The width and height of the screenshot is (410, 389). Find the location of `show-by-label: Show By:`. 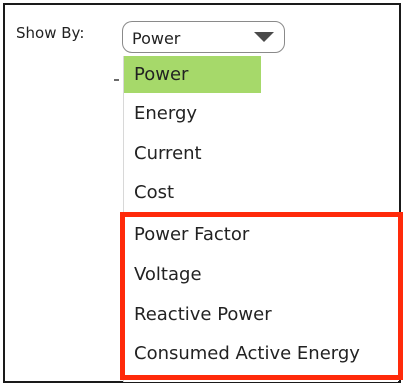

show-by-label: Show By: is located at coordinates (50, 33).